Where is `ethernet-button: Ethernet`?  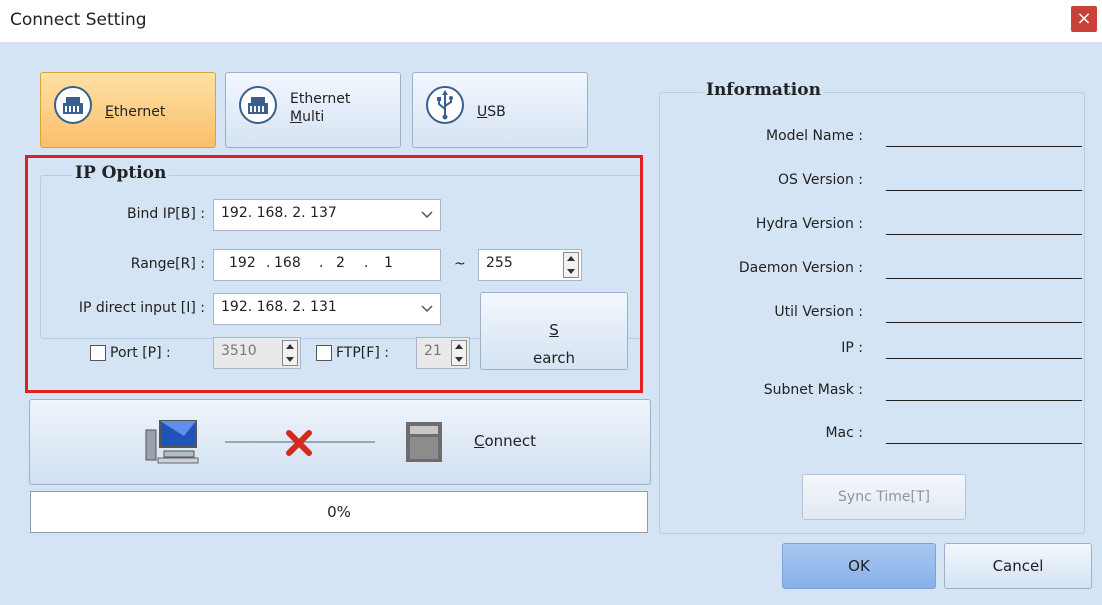 ethernet-button: Ethernet is located at coordinates (128, 110).